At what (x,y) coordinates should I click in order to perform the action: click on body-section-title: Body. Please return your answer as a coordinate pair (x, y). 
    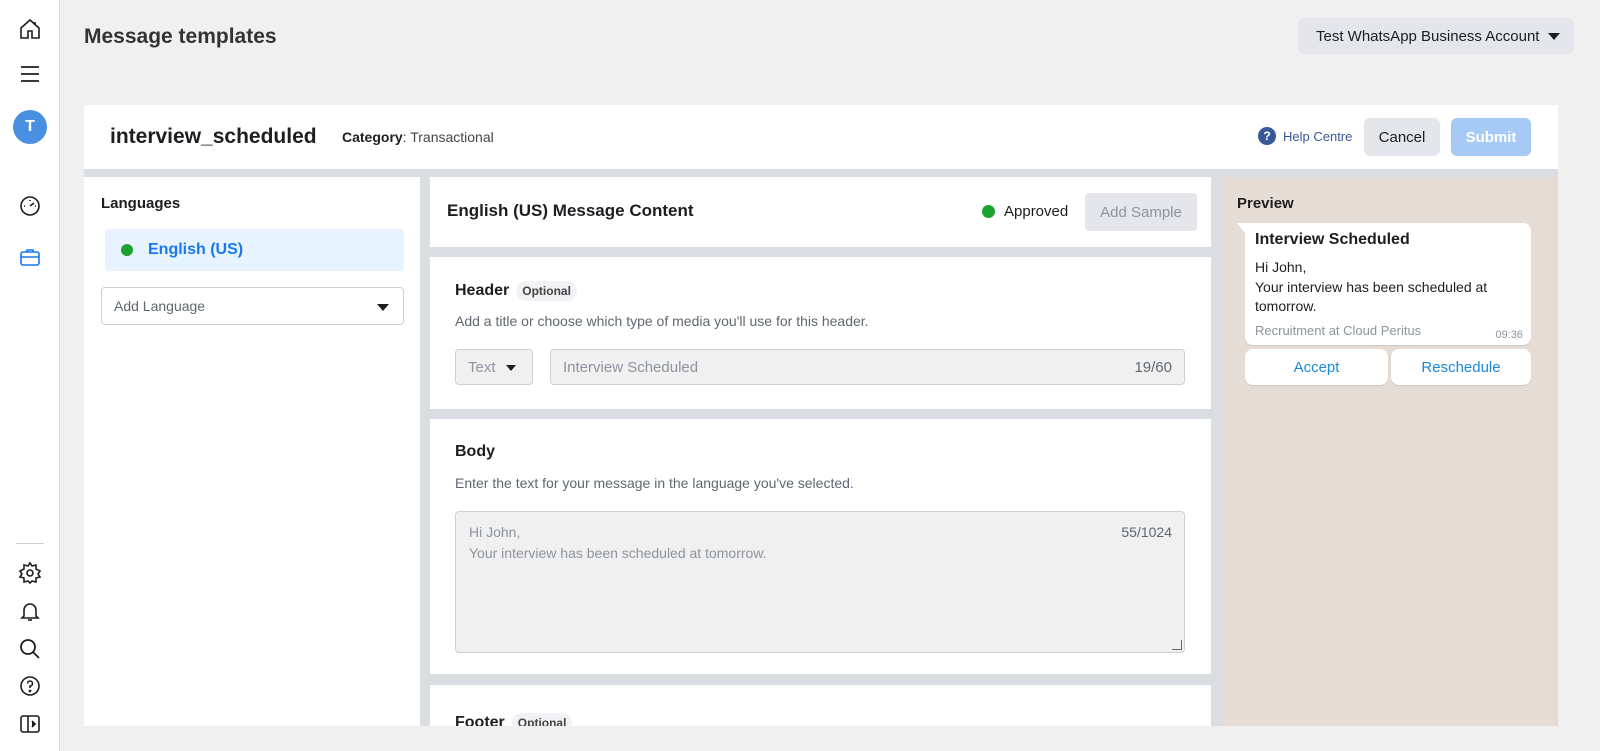
    Looking at the image, I should click on (475, 451).